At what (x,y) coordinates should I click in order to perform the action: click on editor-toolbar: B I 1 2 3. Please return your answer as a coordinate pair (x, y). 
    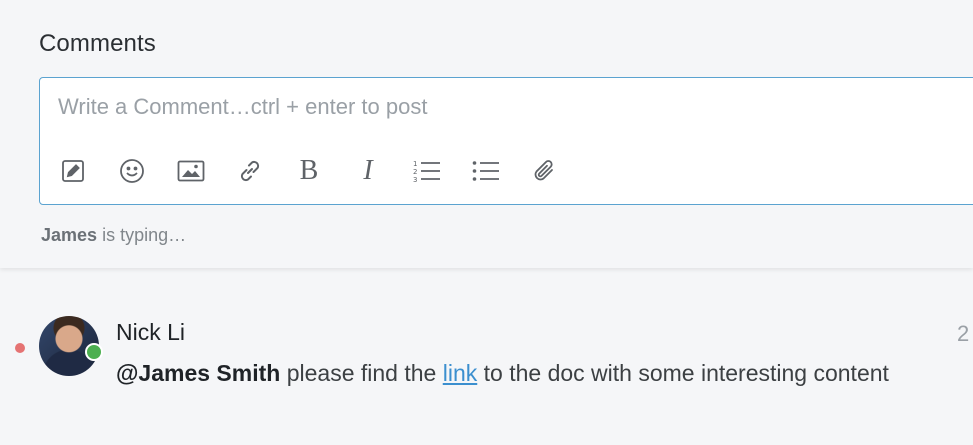
    Looking at the image, I should click on (323, 170).